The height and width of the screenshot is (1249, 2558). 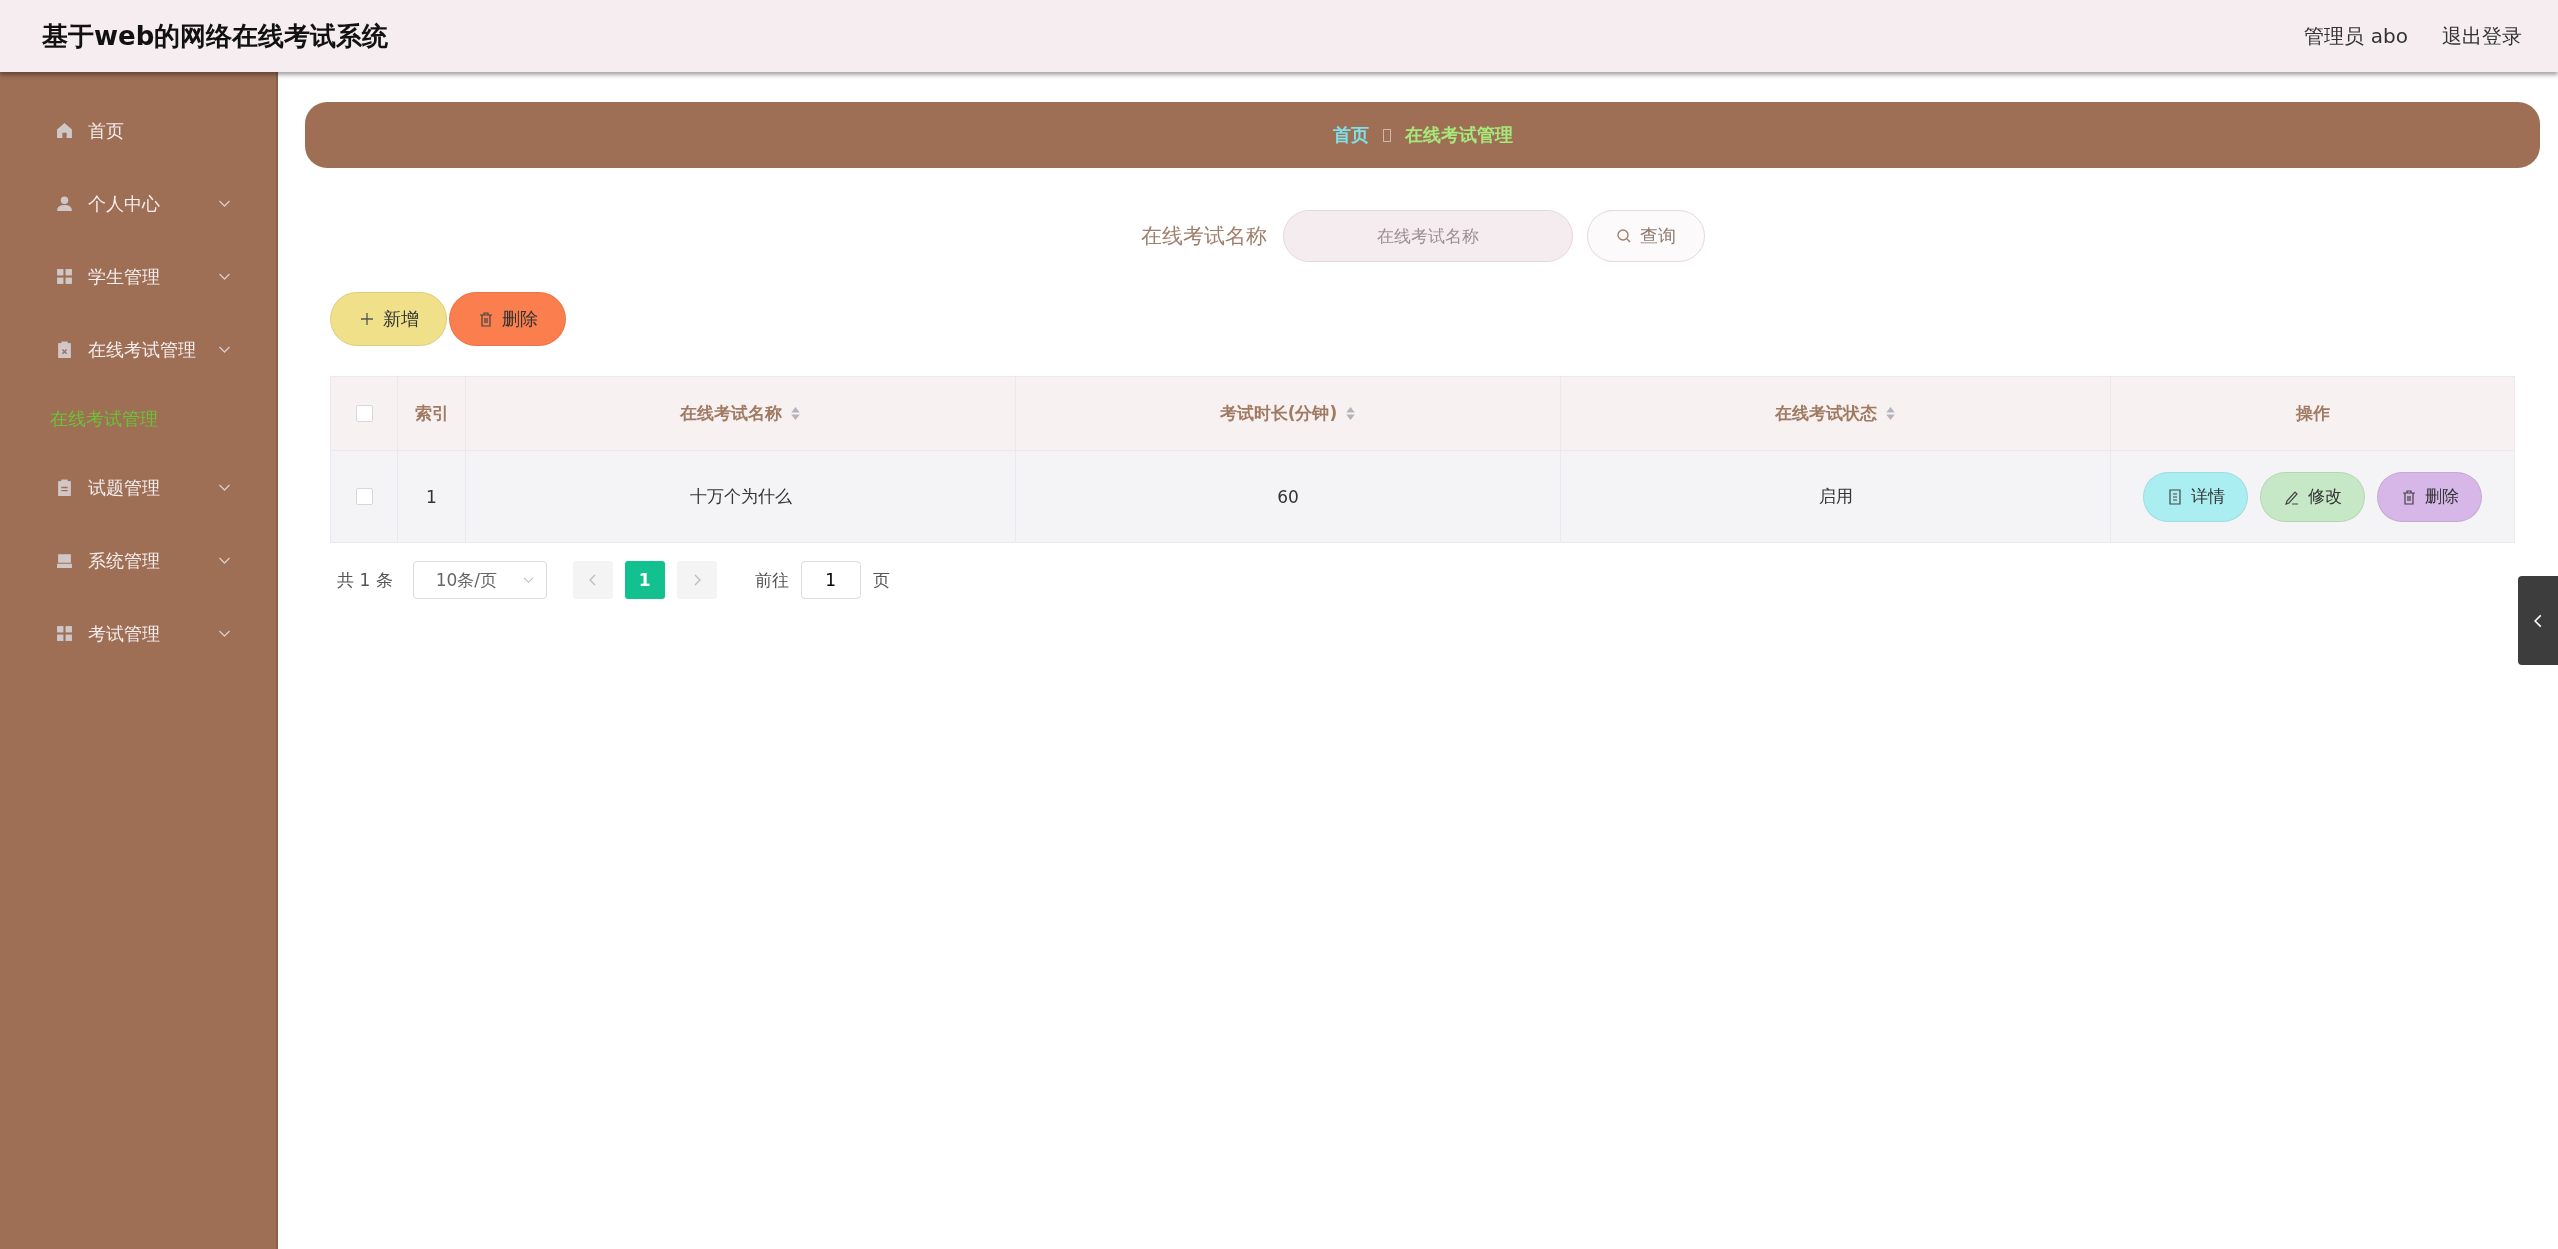 I want to click on page-button: 1, so click(x=644, y=580).